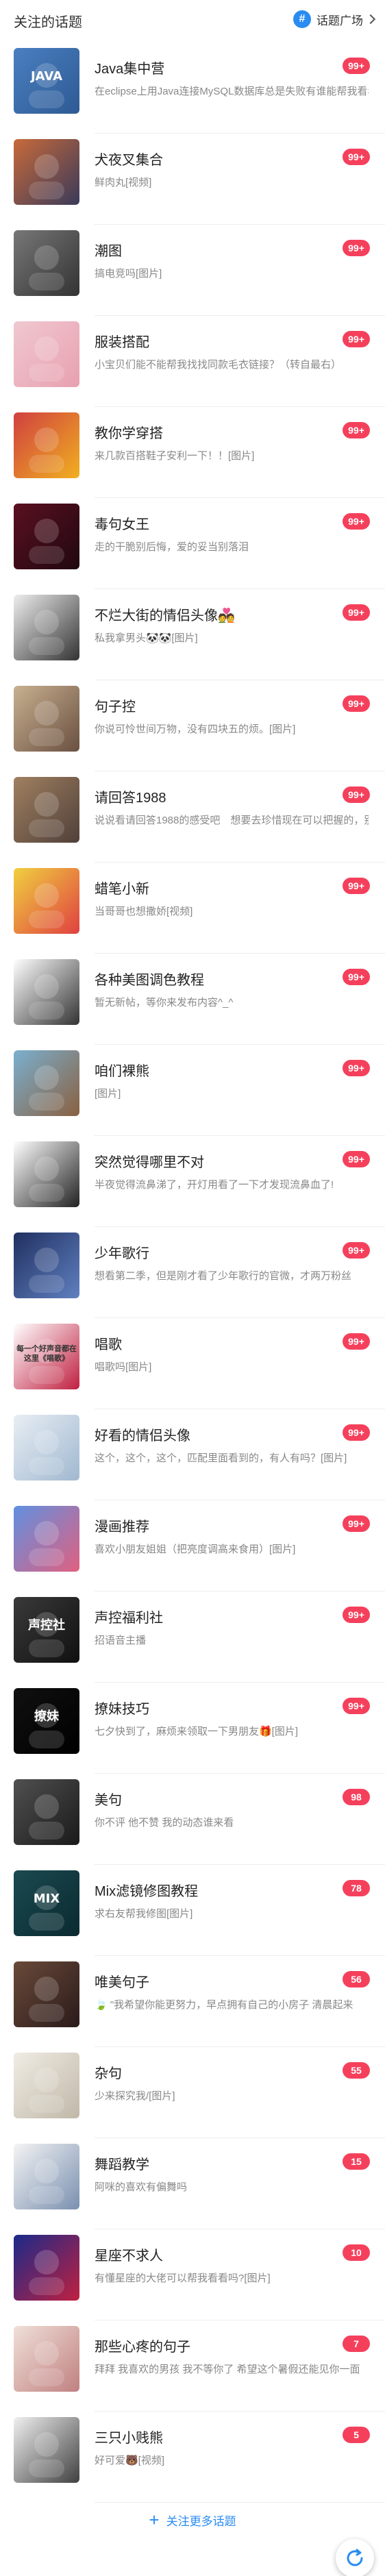 The height and width of the screenshot is (2576, 385). What do you see at coordinates (192, 2092) in the screenshot?
I see `topic-row: 杂句 少来探究我/[图片] 55` at bounding box center [192, 2092].